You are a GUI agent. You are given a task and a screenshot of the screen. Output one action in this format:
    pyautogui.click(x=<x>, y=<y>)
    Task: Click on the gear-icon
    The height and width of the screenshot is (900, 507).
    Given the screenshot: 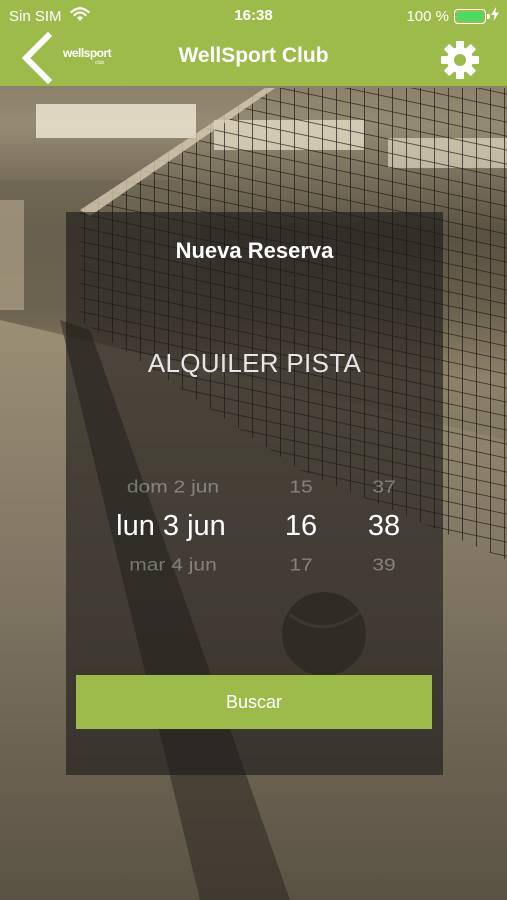 What is the action you would take?
    pyautogui.click(x=460, y=60)
    